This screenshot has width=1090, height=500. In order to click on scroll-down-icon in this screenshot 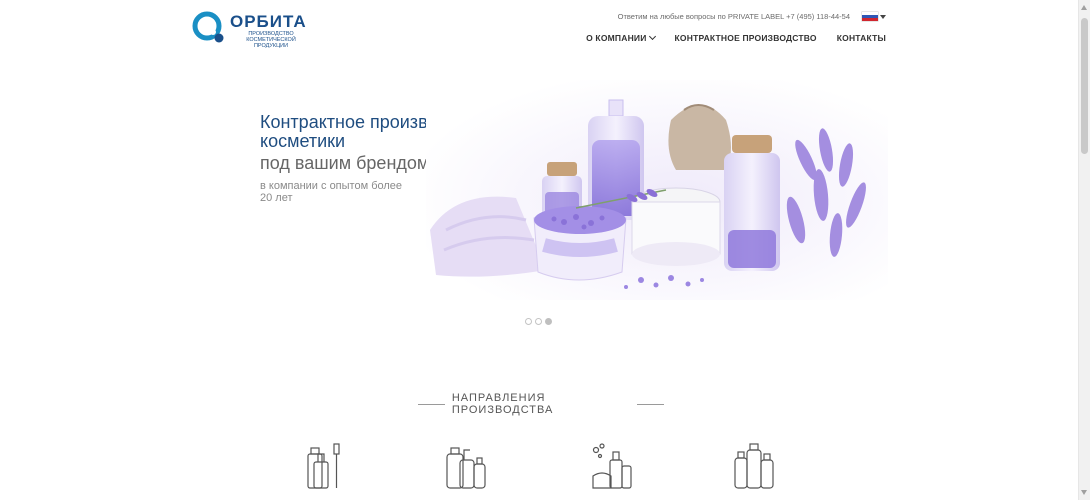, I will do `click(1084, 492)`.